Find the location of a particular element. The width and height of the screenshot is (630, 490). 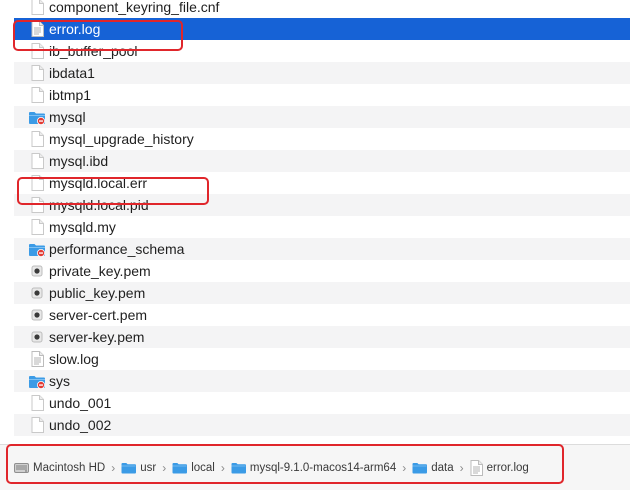

file-row: mysql is located at coordinates (322, 117).